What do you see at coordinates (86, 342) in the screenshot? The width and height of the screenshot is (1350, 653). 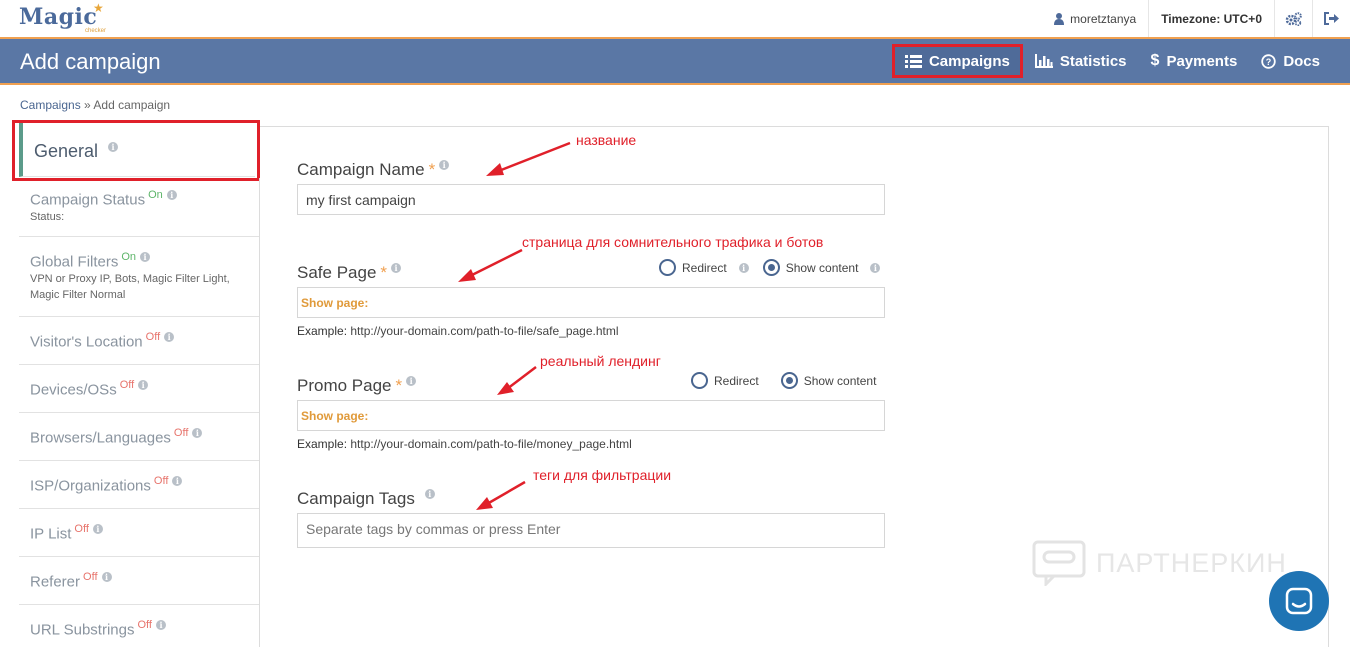 I see `sidebar-item-label: Visitor's Location` at bounding box center [86, 342].